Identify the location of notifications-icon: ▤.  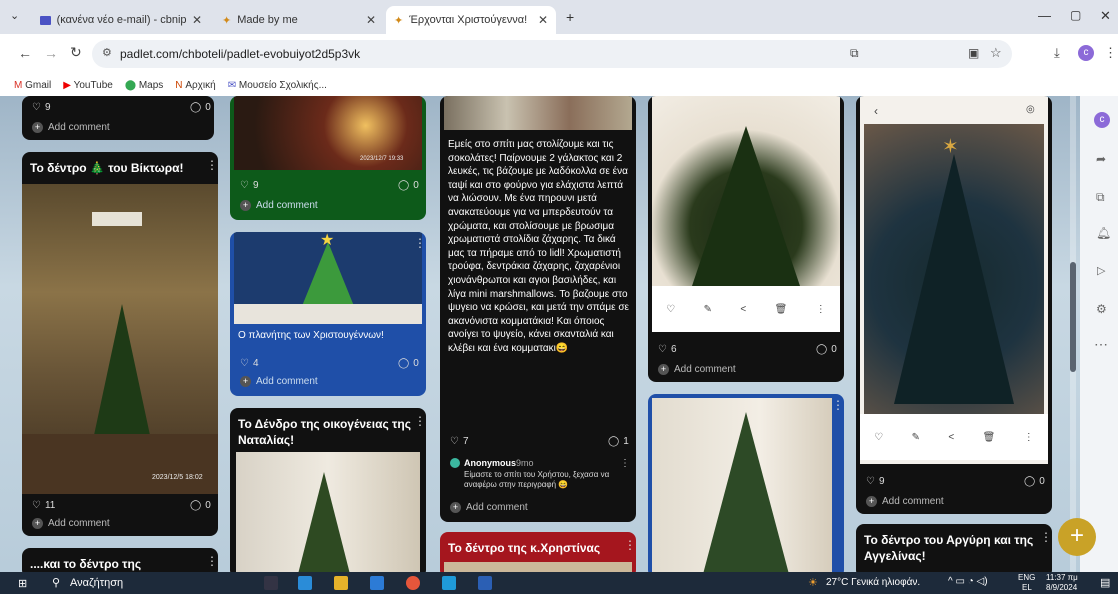
(1105, 582).